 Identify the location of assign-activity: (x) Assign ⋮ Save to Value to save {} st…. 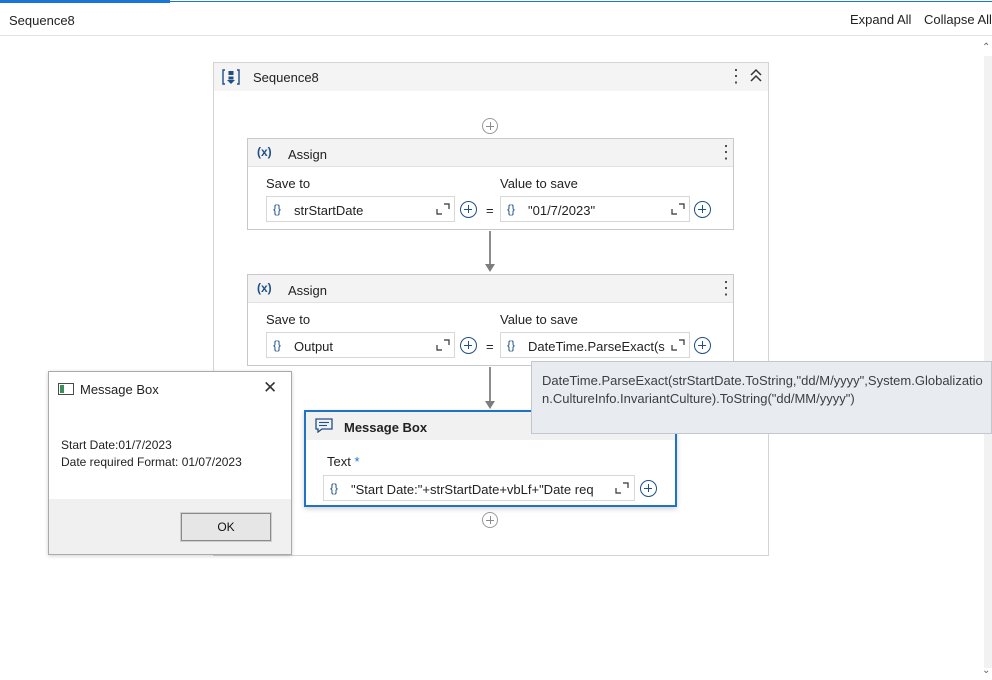
(491, 184).